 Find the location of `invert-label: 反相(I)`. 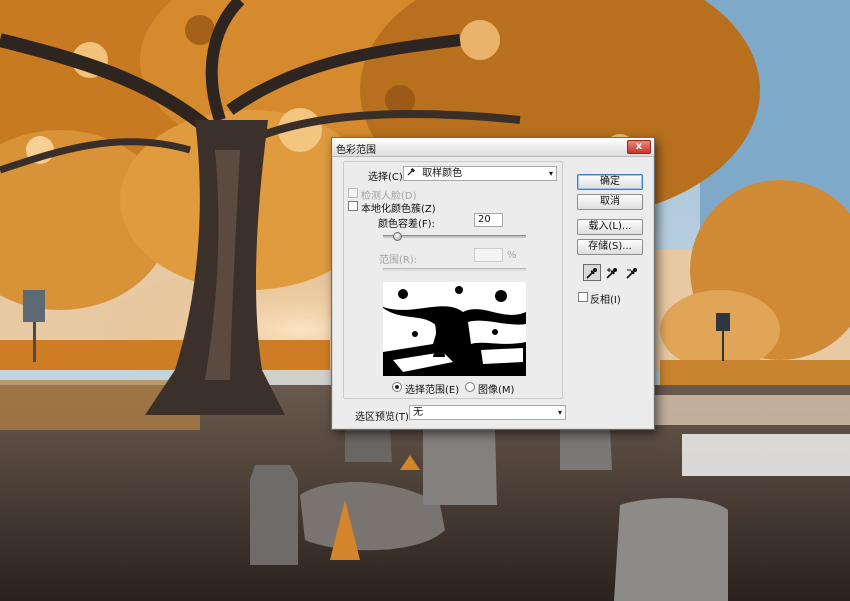

invert-label: 反相(I) is located at coordinates (605, 300).